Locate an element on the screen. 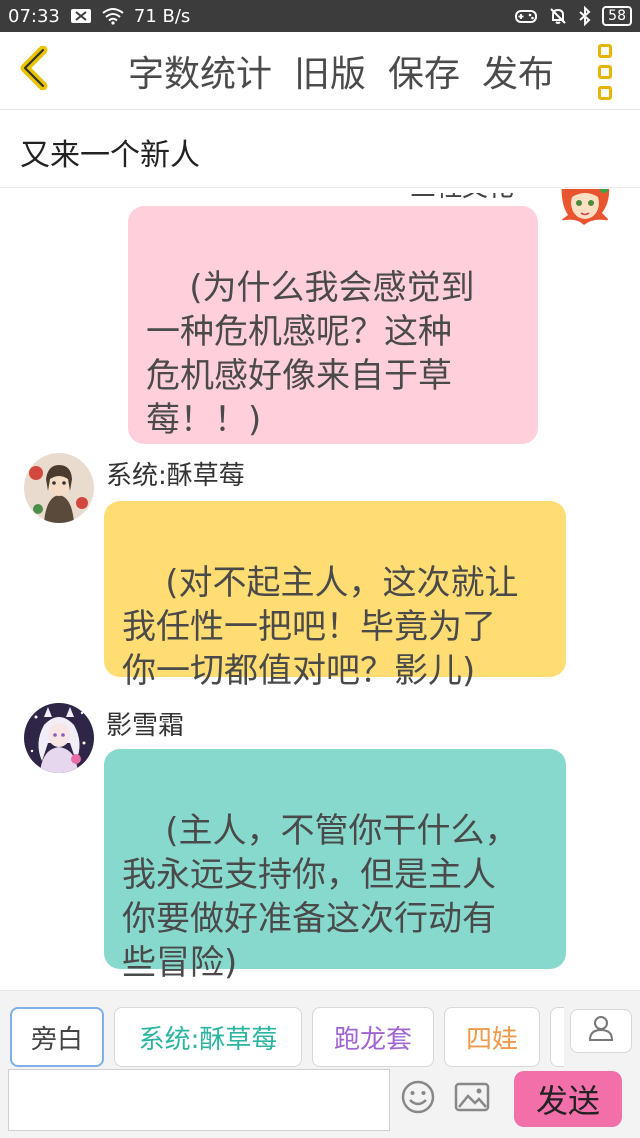 The image size is (640, 1138). emoji-button is located at coordinates (418, 1099).